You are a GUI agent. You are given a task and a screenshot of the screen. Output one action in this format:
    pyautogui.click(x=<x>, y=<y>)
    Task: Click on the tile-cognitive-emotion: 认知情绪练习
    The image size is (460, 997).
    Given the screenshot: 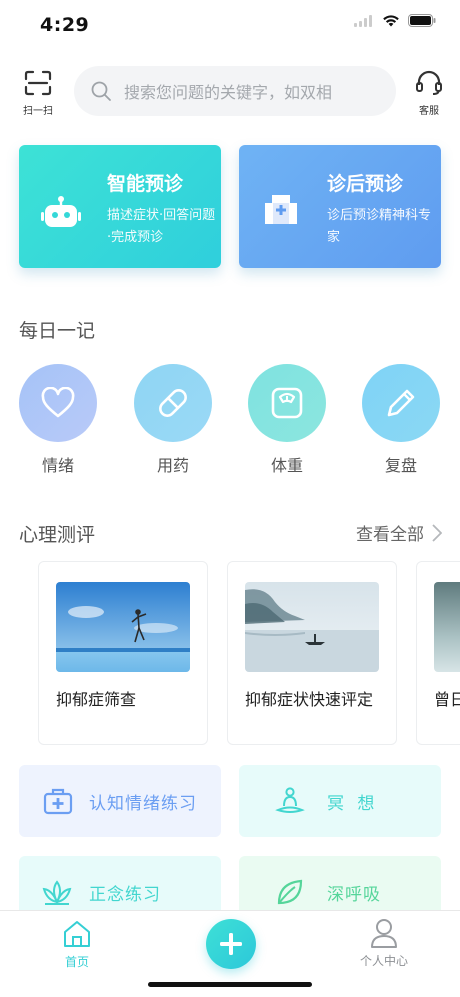 What is the action you would take?
    pyautogui.click(x=120, y=801)
    